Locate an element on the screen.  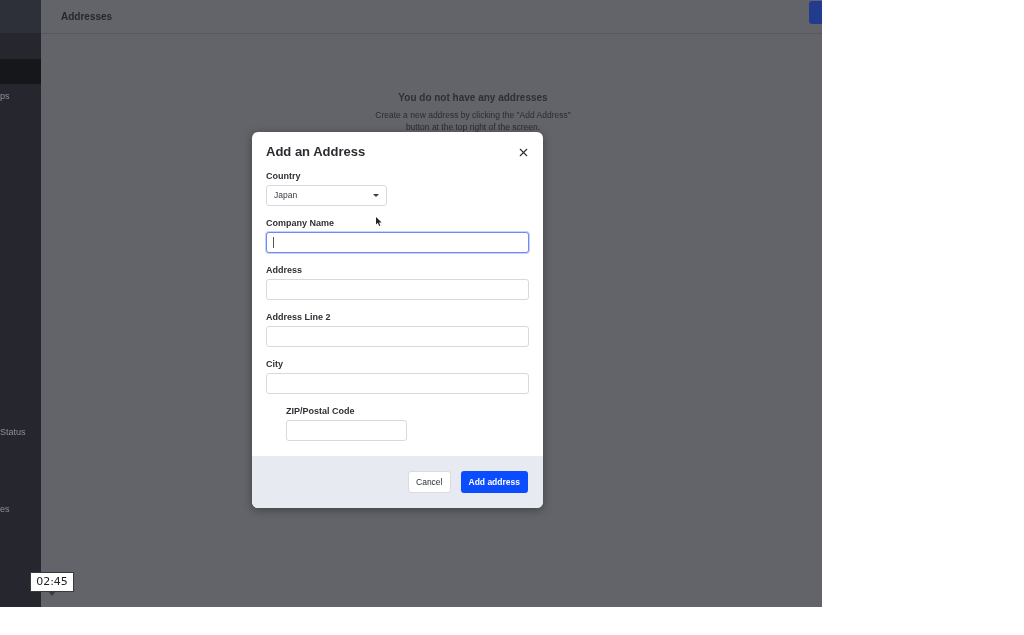
sidebar-item: es is located at coordinates (20, 509).